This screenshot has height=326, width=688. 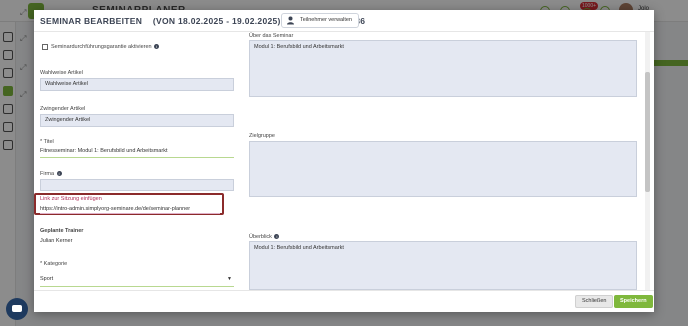 I want to click on company-label: Firma i, so click(x=51, y=174).